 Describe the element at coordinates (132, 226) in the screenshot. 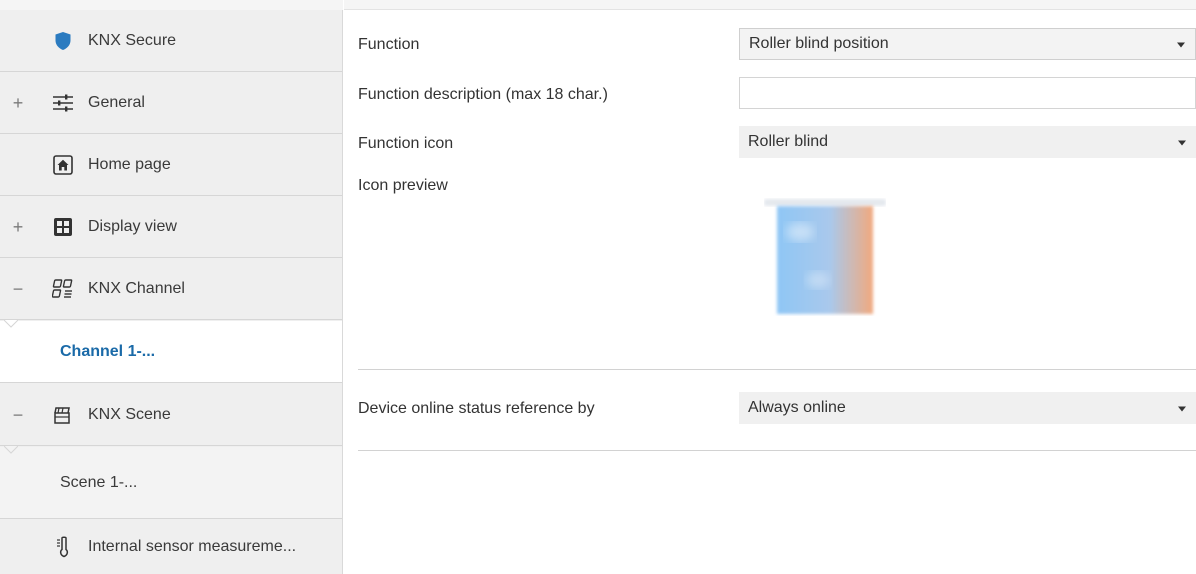

I see `sidebar-item-label: Display view` at that location.